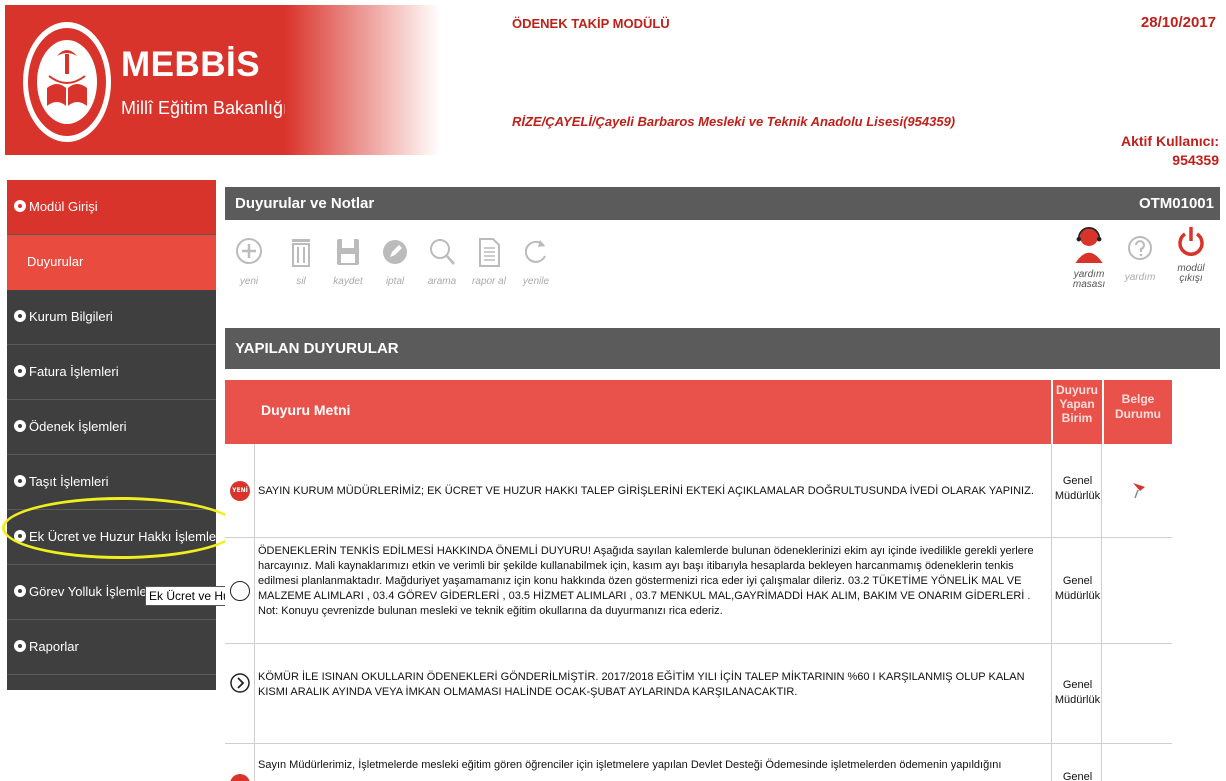 The image size is (1226, 781). What do you see at coordinates (306, 410) in the screenshot?
I see `column-header-text: Duyuru Metni` at bounding box center [306, 410].